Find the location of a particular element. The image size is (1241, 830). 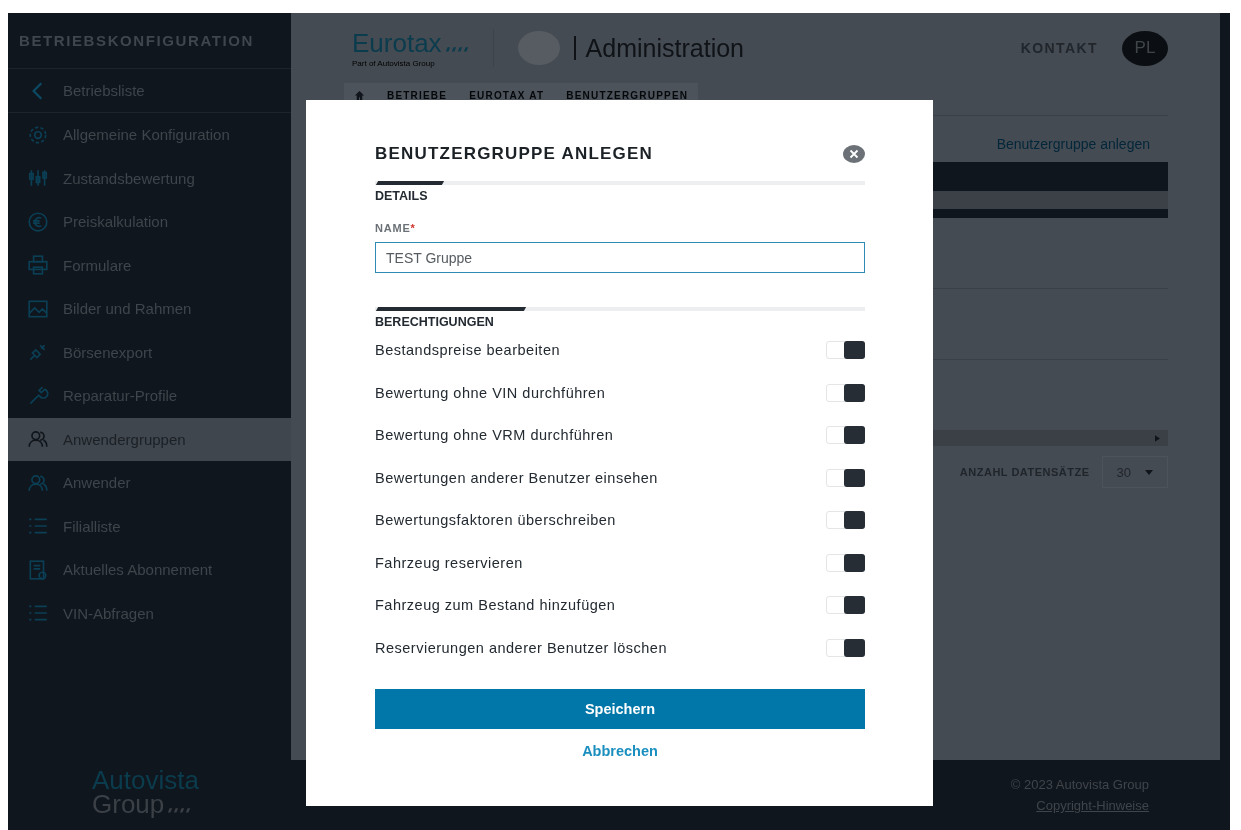

euro-icon is located at coordinates (38, 221).